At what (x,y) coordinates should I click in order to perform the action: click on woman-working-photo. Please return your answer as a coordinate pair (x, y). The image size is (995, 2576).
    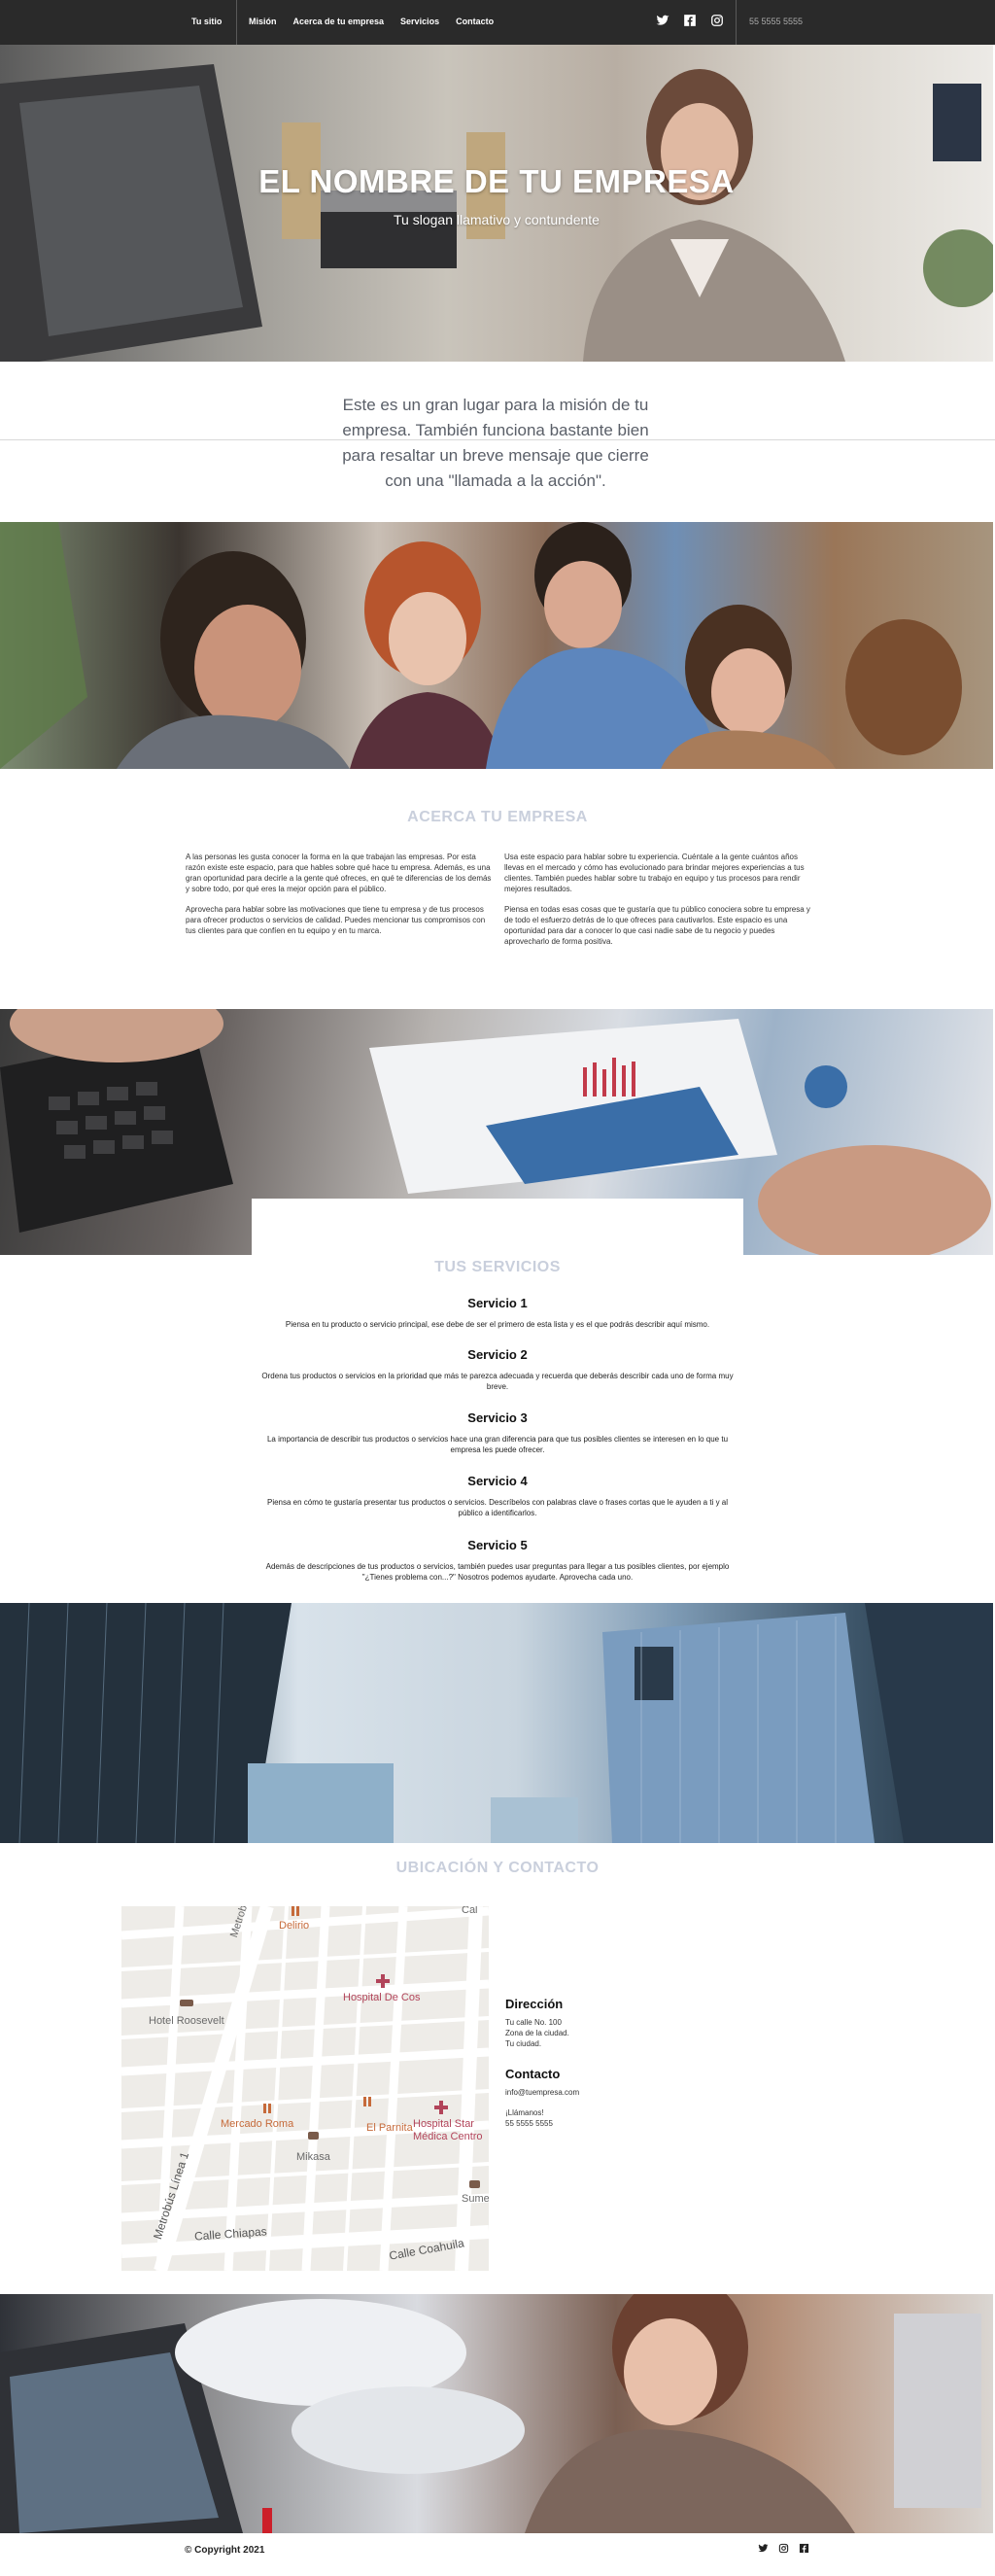
    Looking at the image, I should click on (497, 2413).